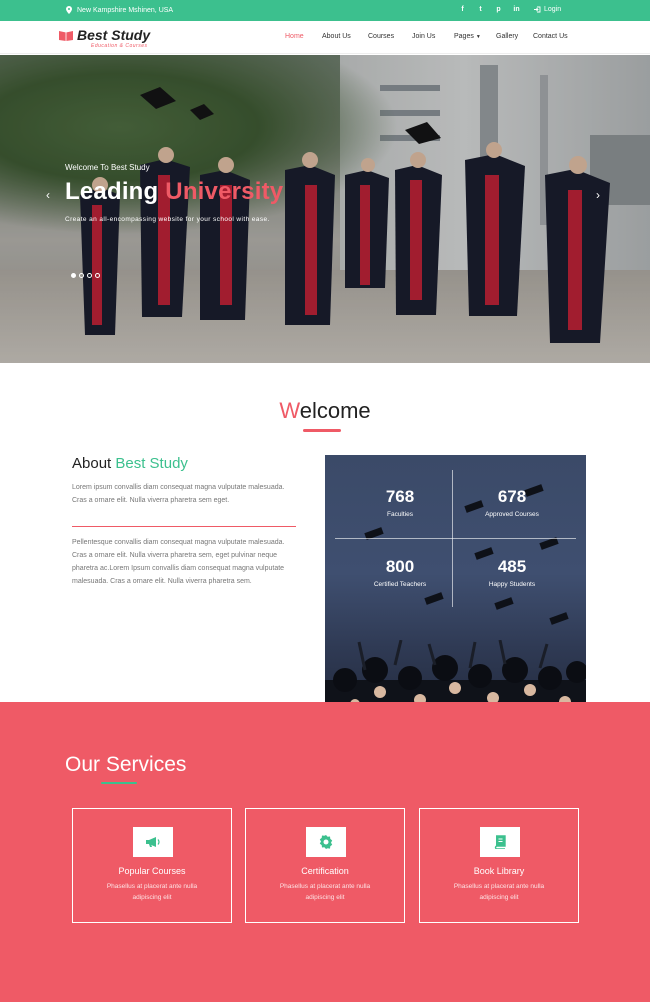 The width and height of the screenshot is (650, 1002). What do you see at coordinates (119, 46) in the screenshot?
I see `logo-tagline: Education & Courses` at bounding box center [119, 46].